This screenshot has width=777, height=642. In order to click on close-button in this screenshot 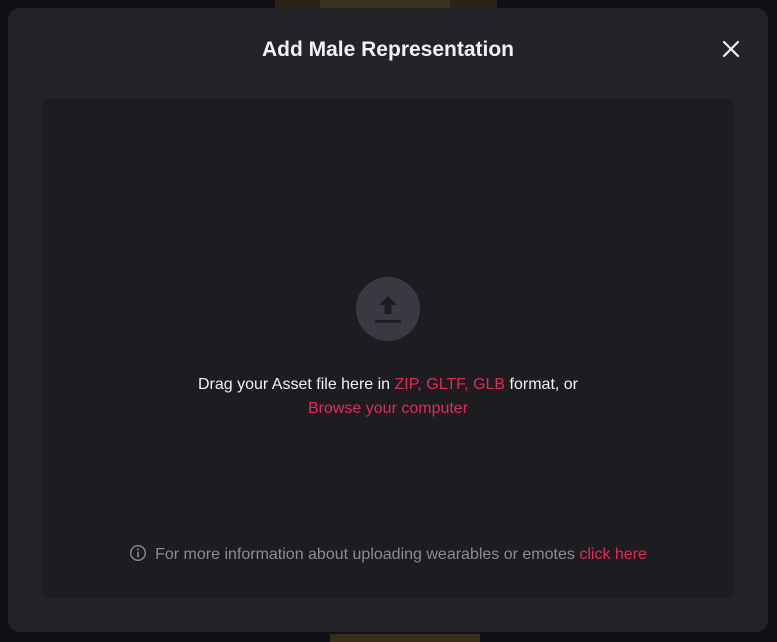, I will do `click(731, 49)`.